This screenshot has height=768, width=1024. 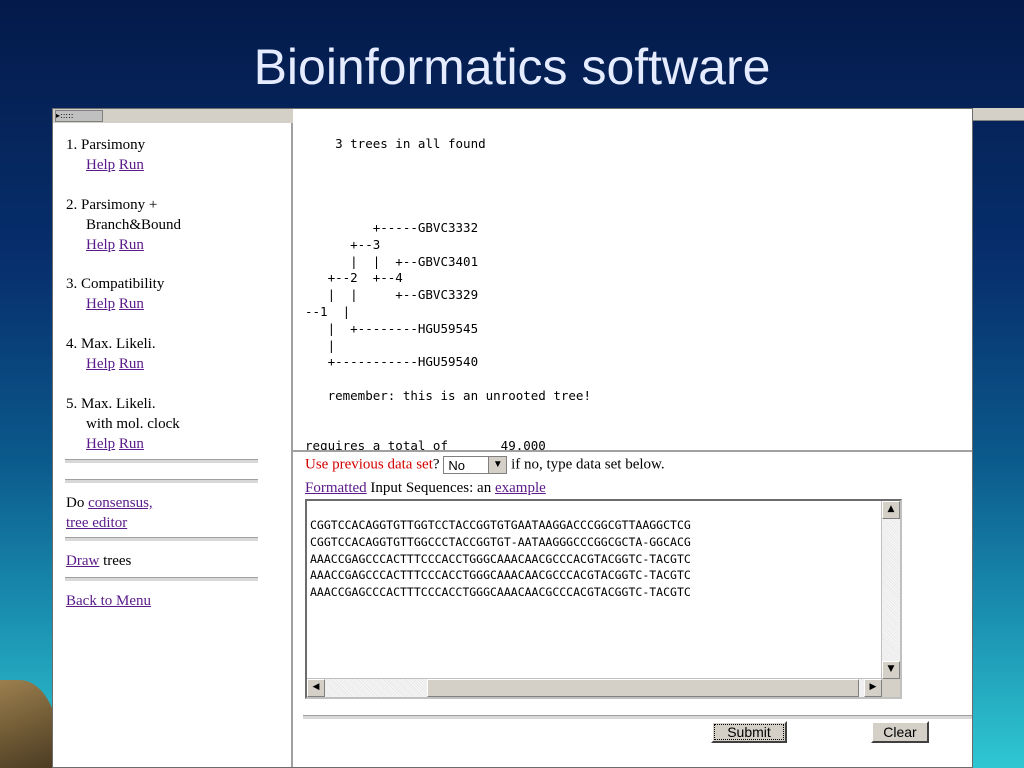 What do you see at coordinates (998, 114) in the screenshot?
I see `outer-scrollbar` at bounding box center [998, 114].